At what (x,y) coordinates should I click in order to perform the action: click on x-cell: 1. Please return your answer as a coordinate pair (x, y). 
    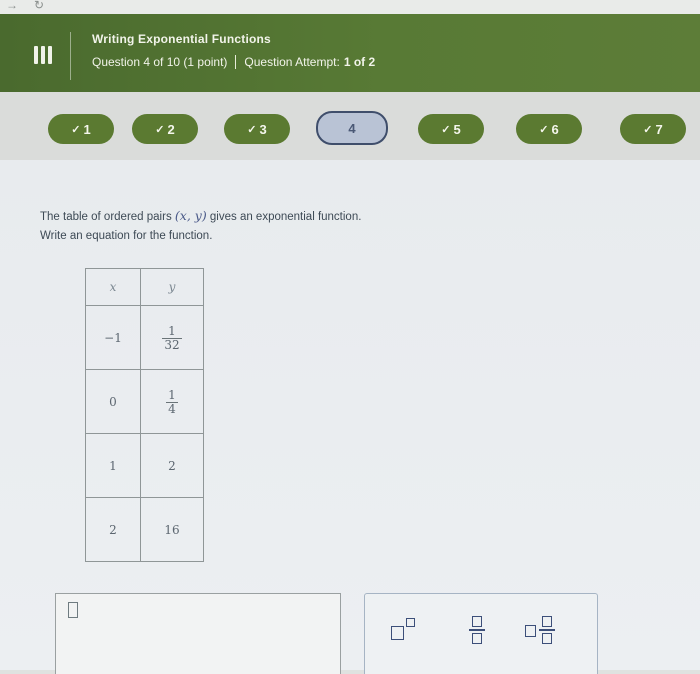
    Looking at the image, I should click on (113, 465).